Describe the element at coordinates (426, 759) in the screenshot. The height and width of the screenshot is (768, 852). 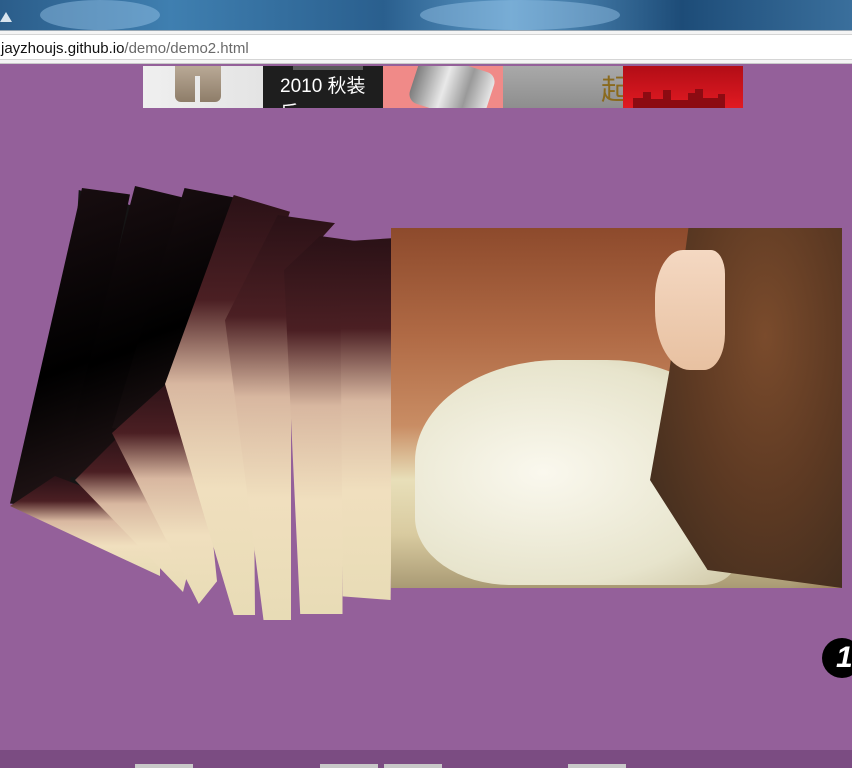
I see `bottom-bar` at that location.